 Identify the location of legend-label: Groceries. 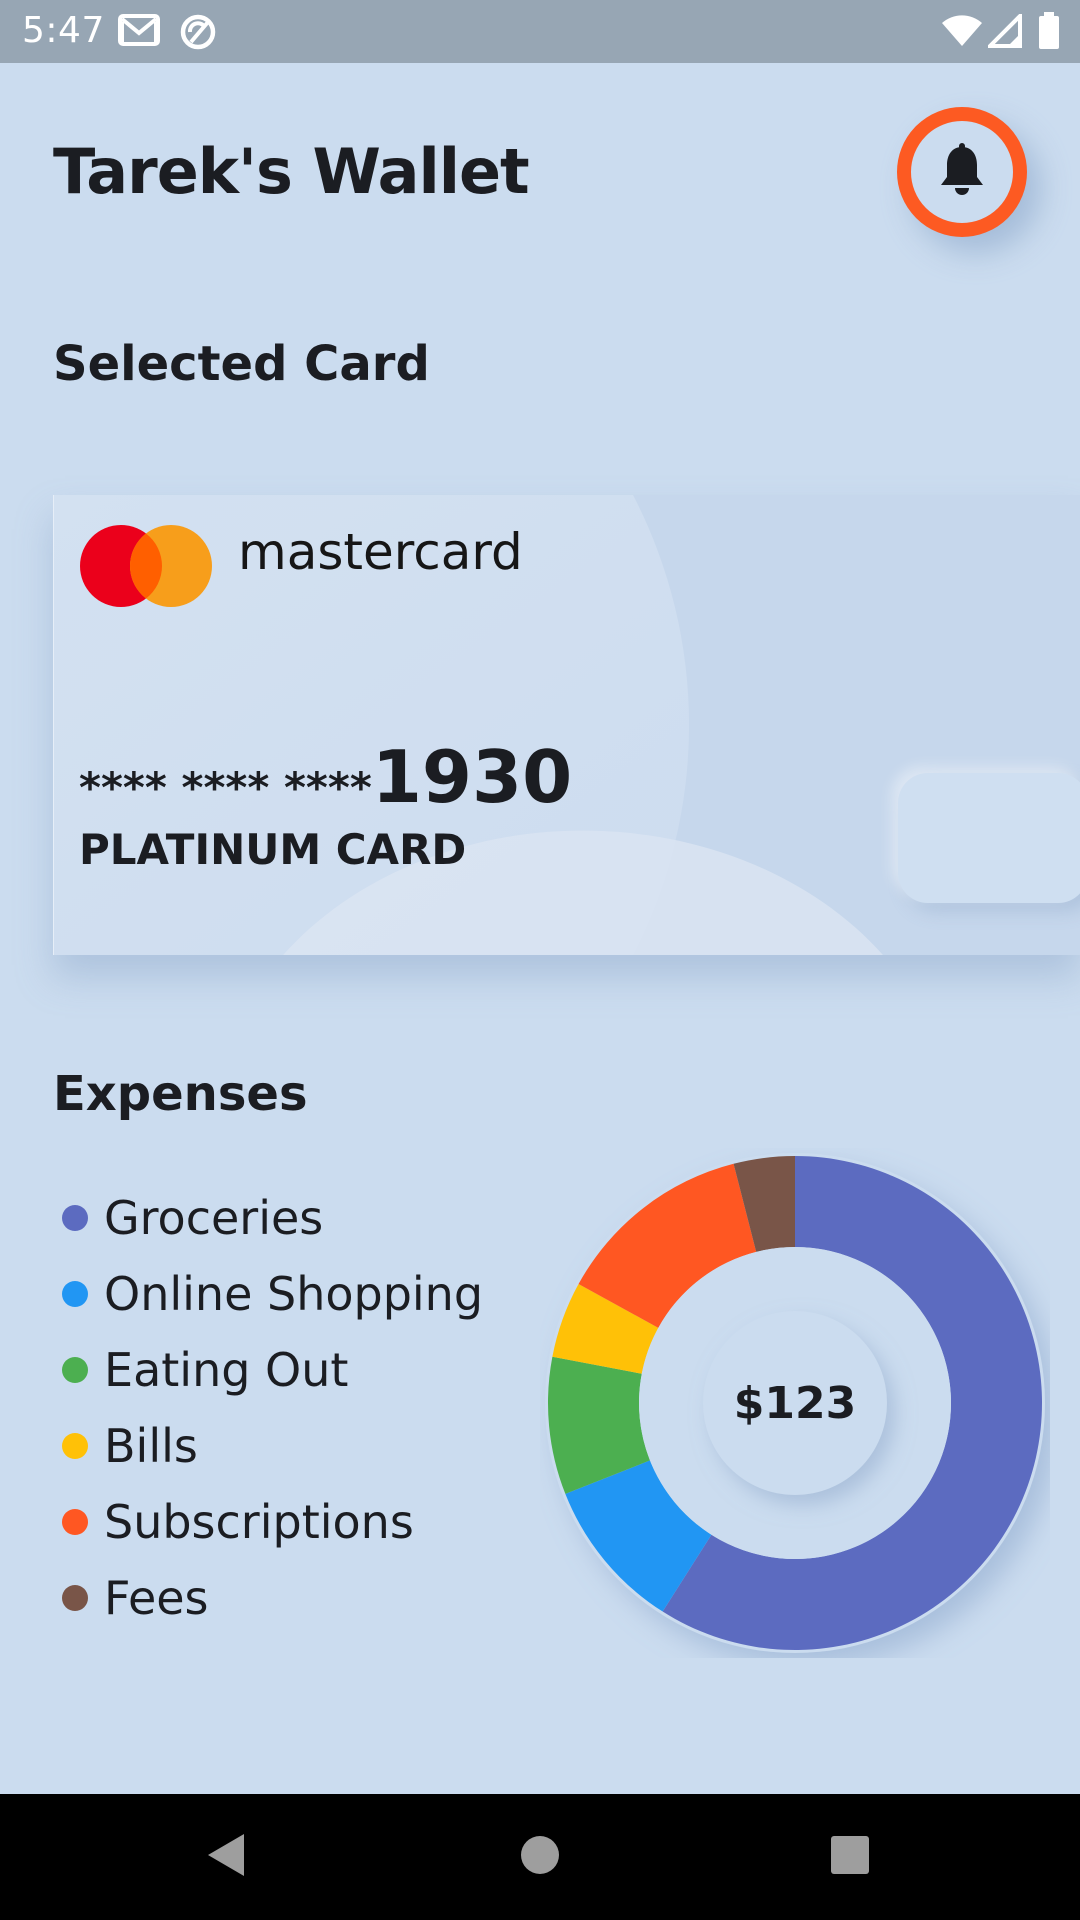
(214, 1218).